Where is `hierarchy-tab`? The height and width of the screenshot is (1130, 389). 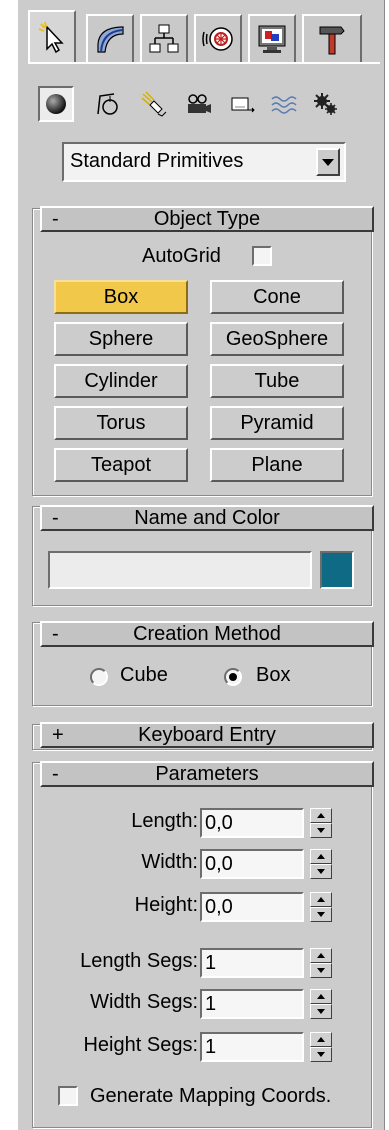 hierarchy-tab is located at coordinates (164, 38).